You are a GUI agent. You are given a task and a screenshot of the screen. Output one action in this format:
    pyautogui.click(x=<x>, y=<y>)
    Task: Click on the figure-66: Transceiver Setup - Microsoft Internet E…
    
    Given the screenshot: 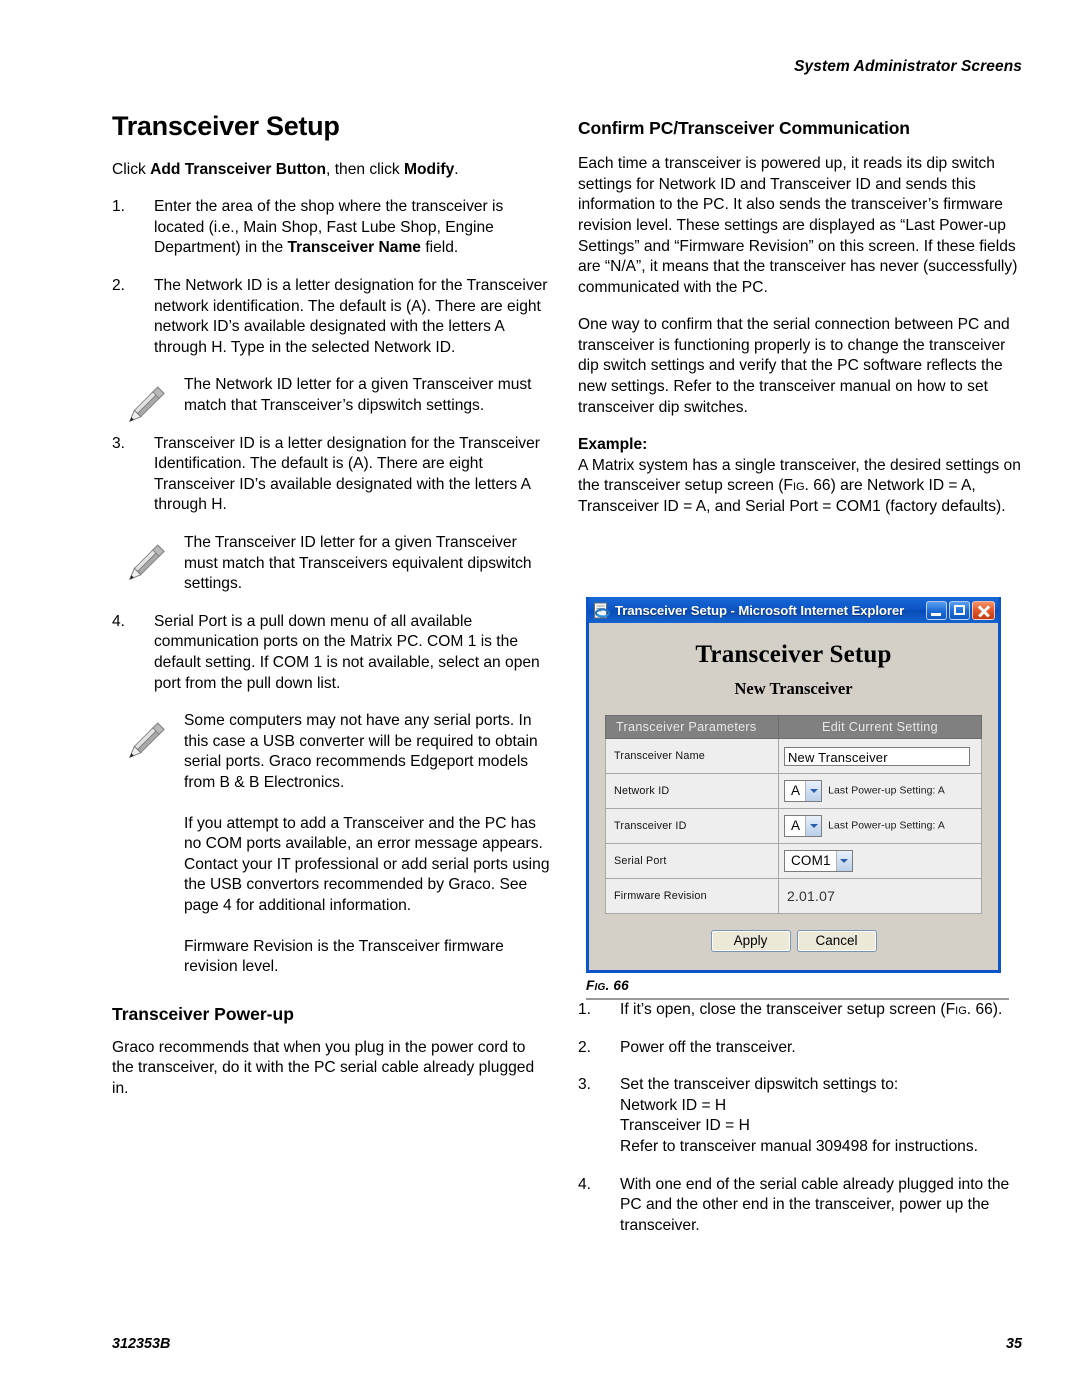 What is the action you would take?
    pyautogui.click(x=797, y=806)
    